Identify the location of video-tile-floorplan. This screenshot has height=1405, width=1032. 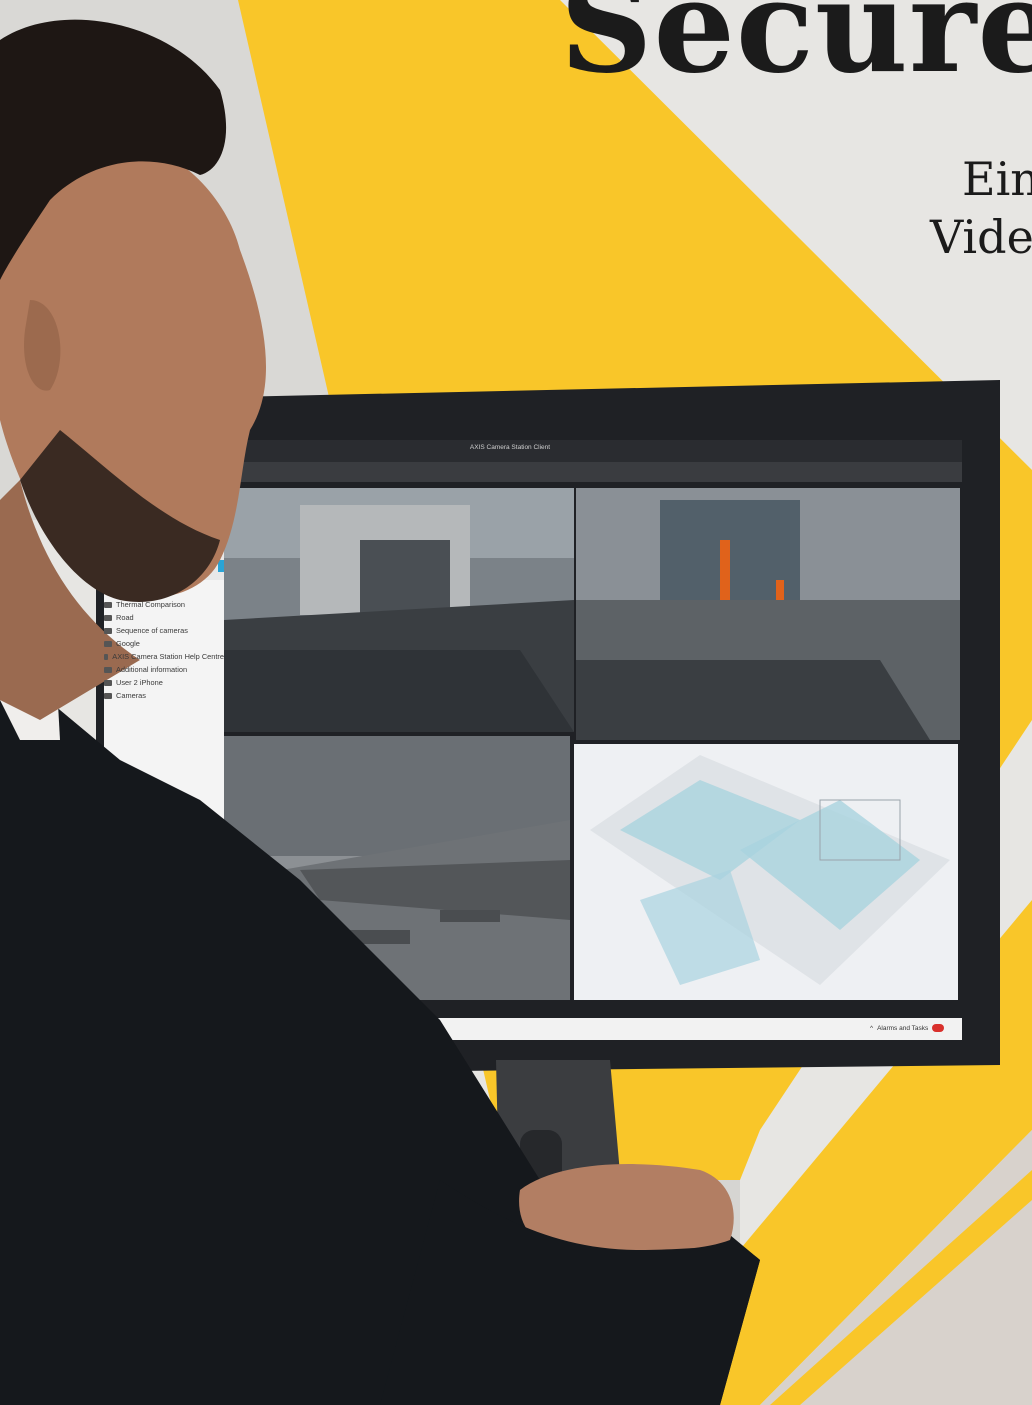
(766, 872).